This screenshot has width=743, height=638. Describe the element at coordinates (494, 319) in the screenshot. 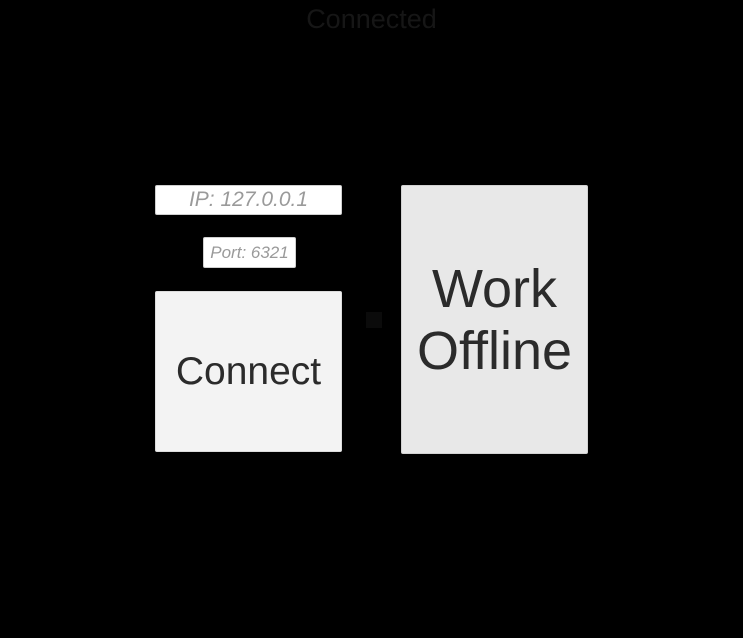

I see `work-offline-button: Work Offline` at that location.